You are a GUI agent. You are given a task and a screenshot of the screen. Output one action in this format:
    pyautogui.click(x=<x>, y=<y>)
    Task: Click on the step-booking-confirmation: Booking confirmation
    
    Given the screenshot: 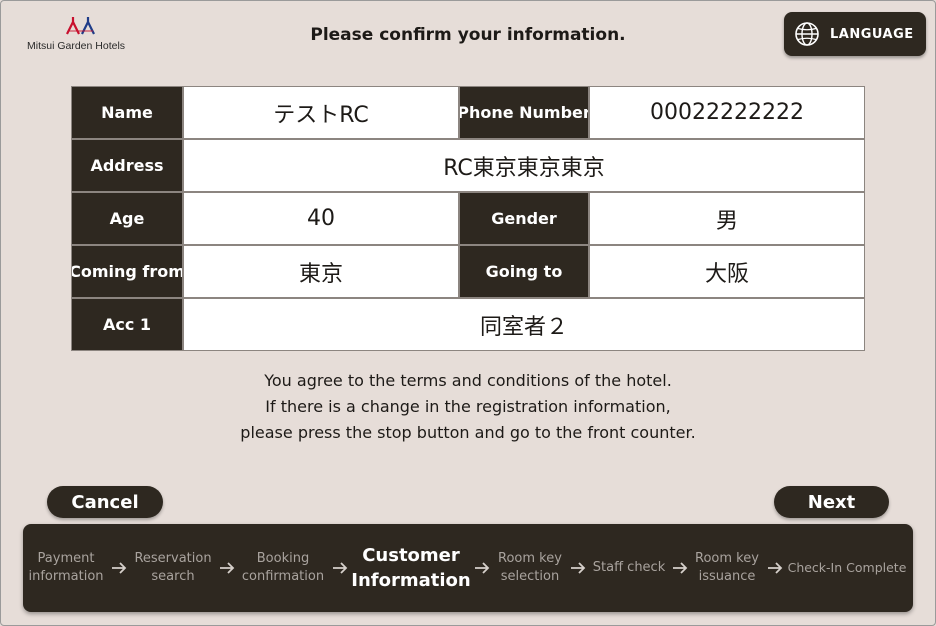 What is the action you would take?
    pyautogui.click(x=283, y=567)
    